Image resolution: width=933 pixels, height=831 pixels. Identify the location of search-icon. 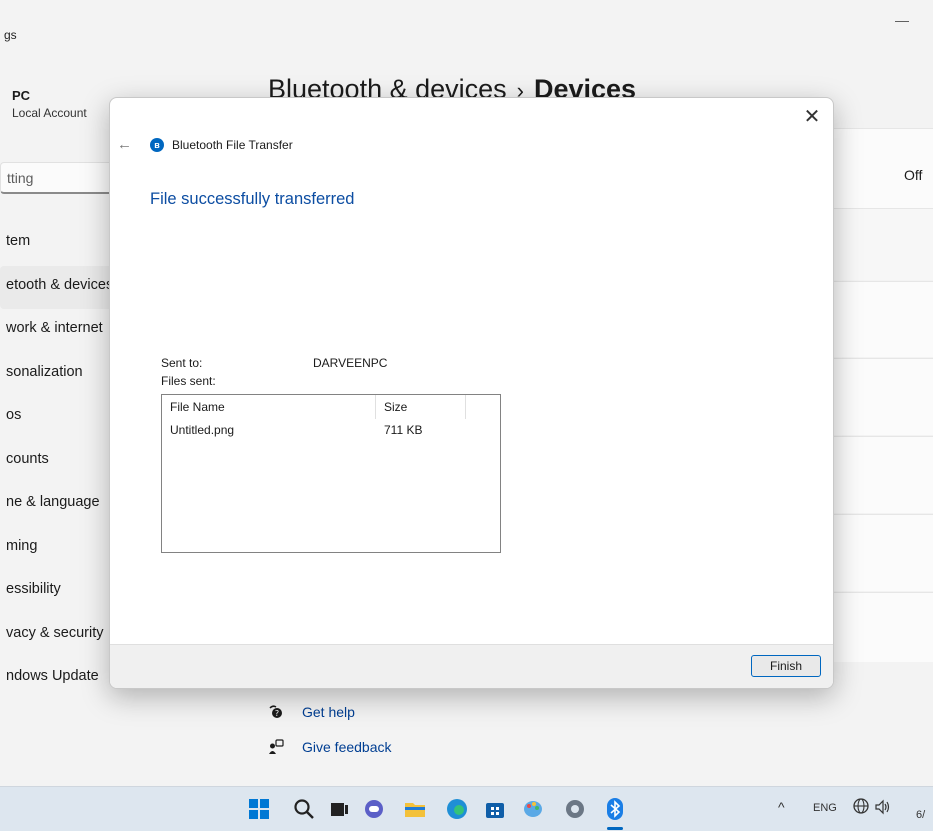
(304, 809).